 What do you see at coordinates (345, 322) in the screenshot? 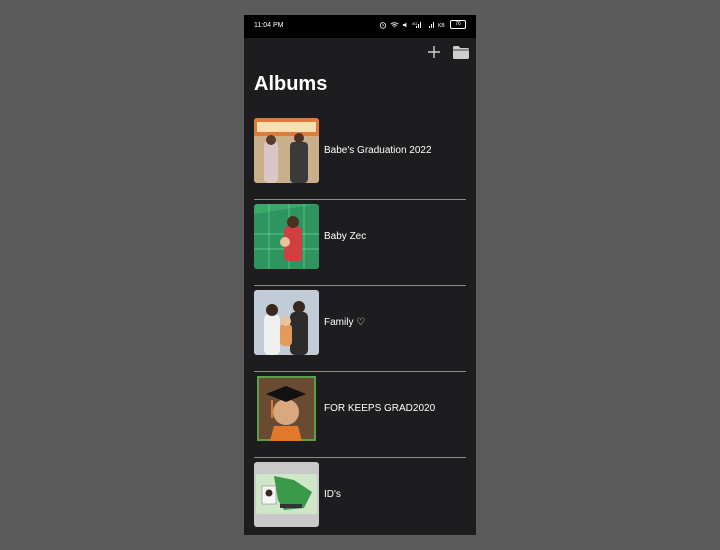
I see `album-name: Family ♡` at bounding box center [345, 322].